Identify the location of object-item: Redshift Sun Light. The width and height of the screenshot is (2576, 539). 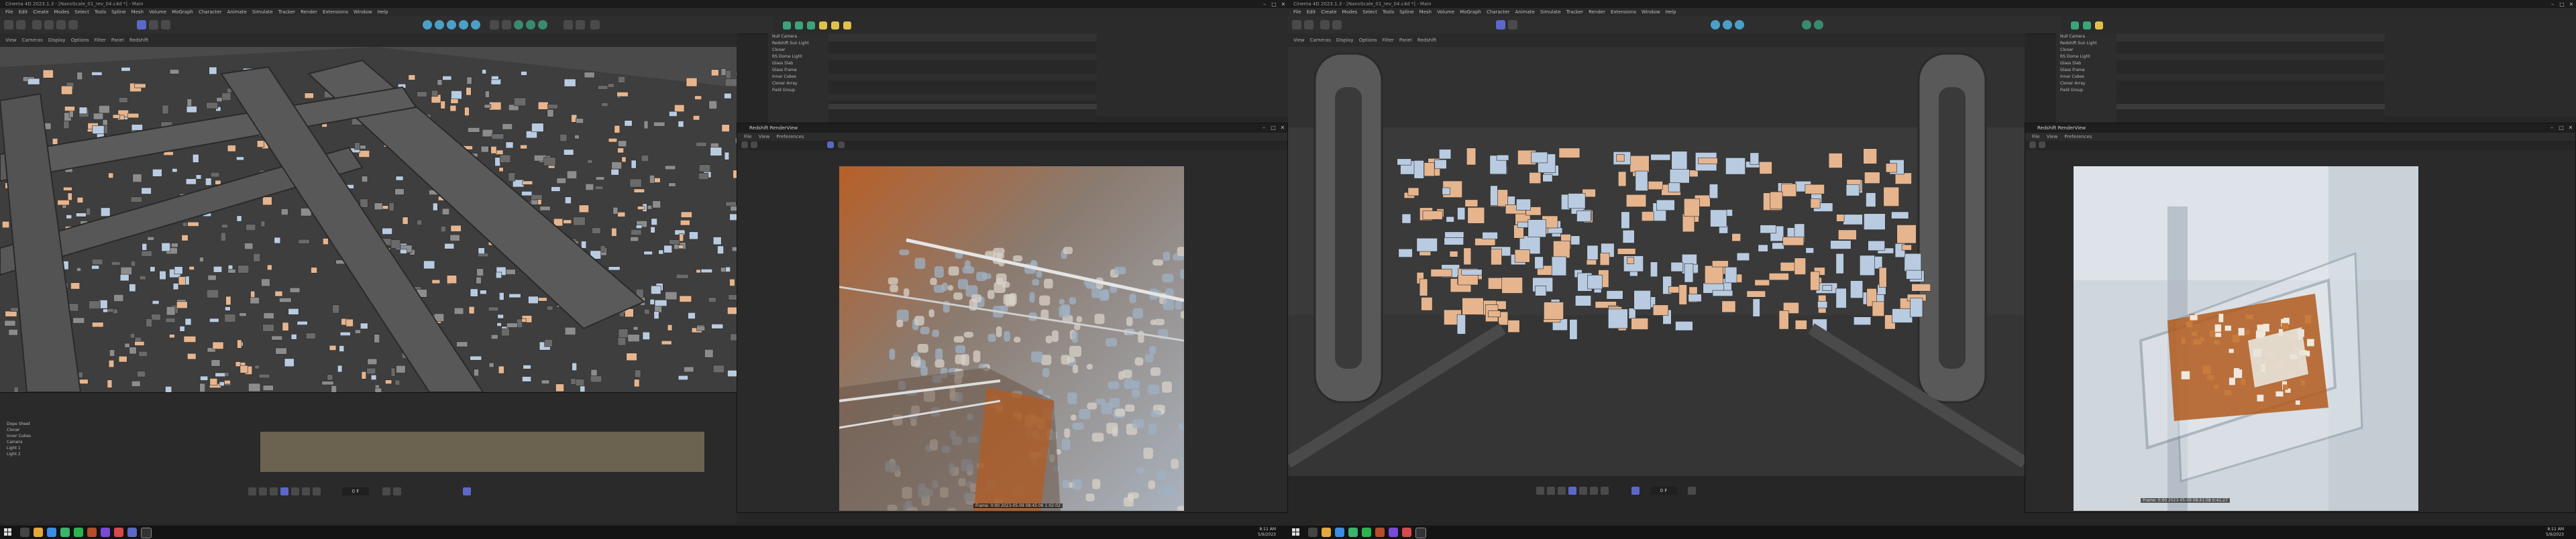
(2086, 44).